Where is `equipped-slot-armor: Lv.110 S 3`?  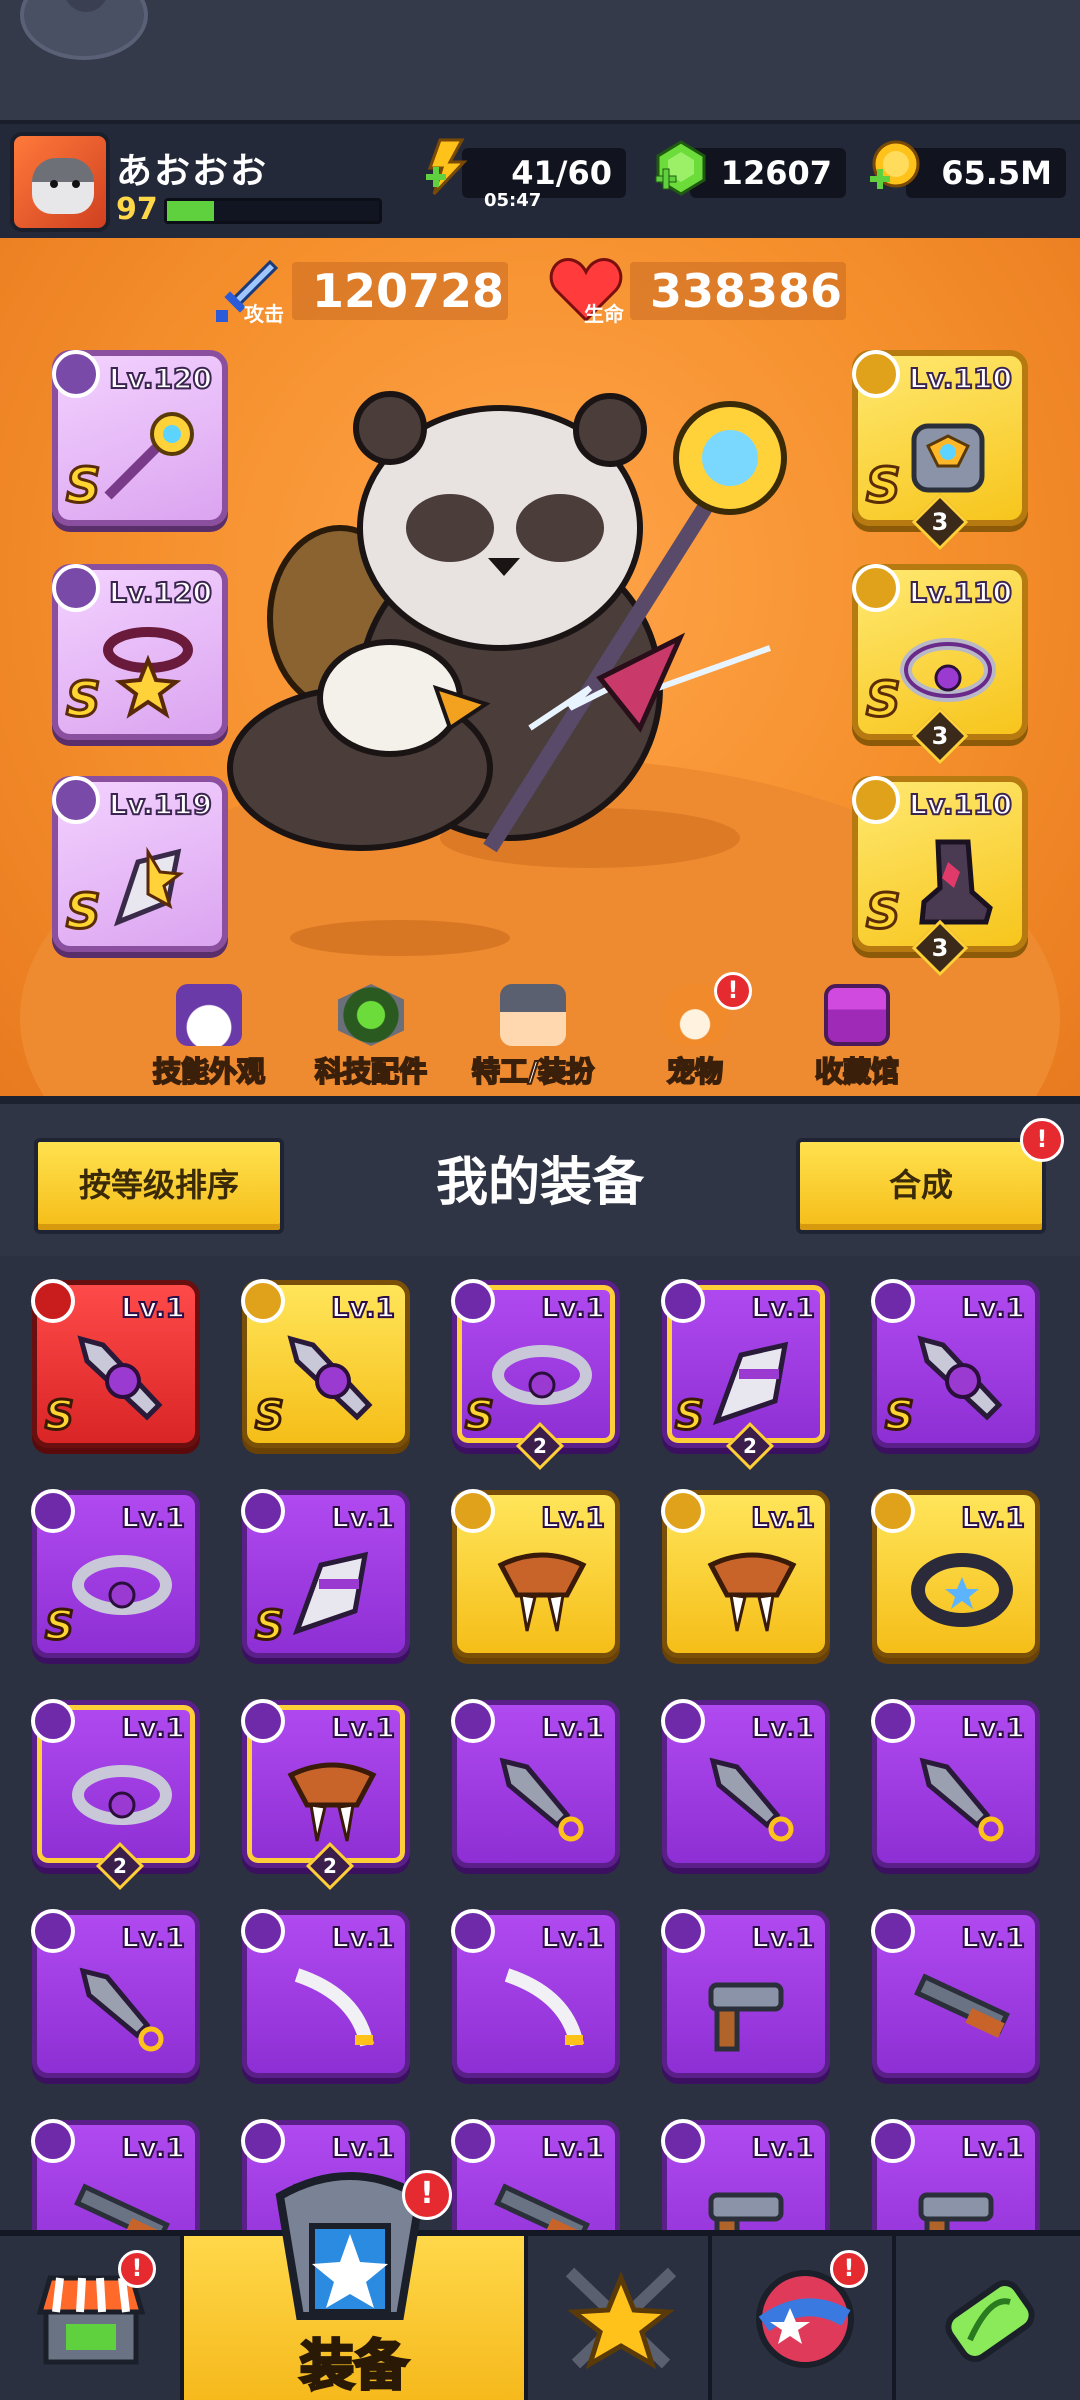
equipped-slot-armor: Lv.110 S 3 is located at coordinates (940, 450).